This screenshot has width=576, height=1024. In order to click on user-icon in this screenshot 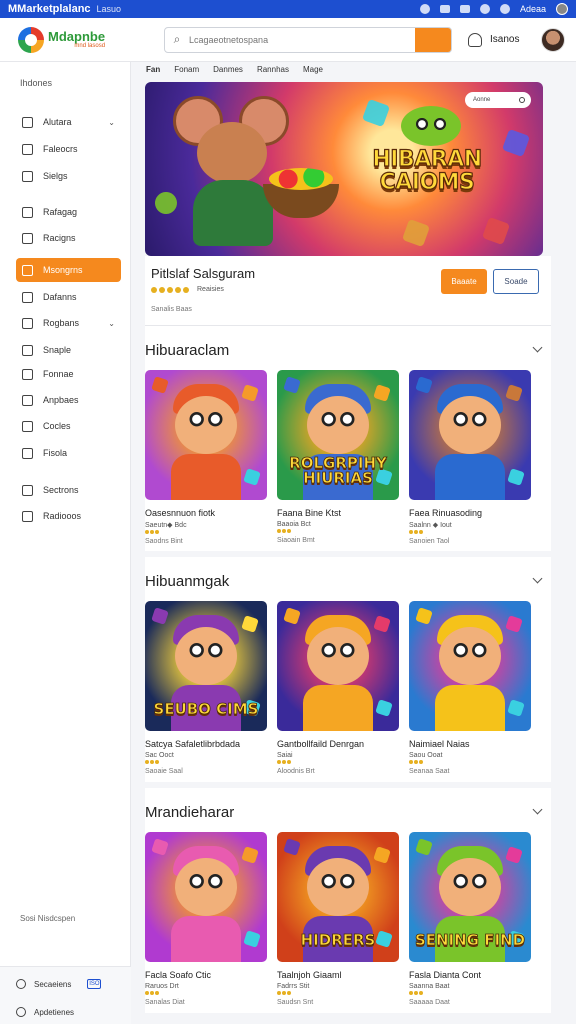, I will do `click(475, 39)`.